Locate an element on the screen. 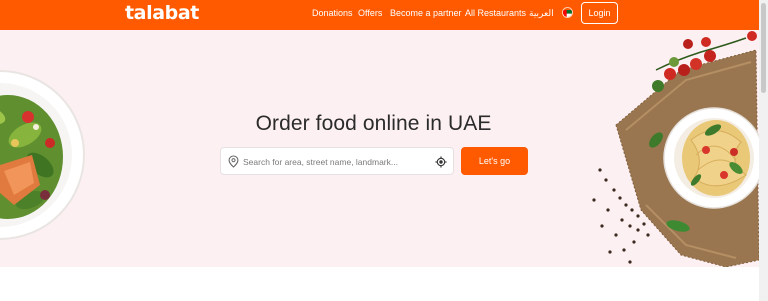  scrollbar-thumb is located at coordinates (763, 48).